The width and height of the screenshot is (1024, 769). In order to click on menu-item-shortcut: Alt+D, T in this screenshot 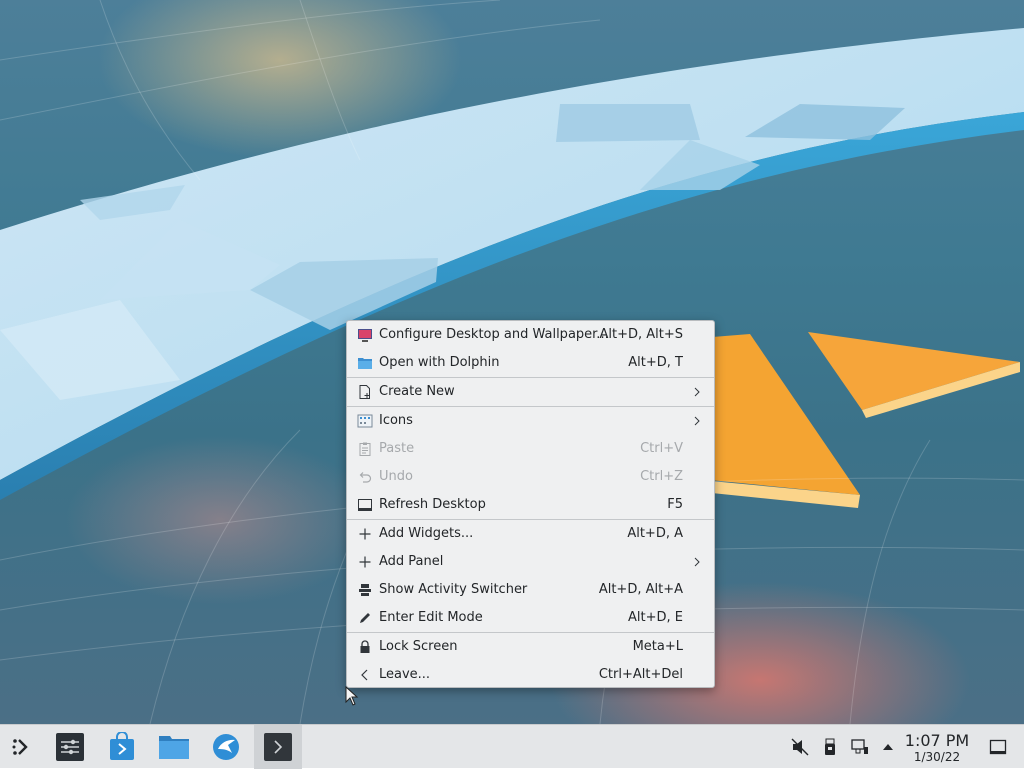, I will do `click(655, 362)`.